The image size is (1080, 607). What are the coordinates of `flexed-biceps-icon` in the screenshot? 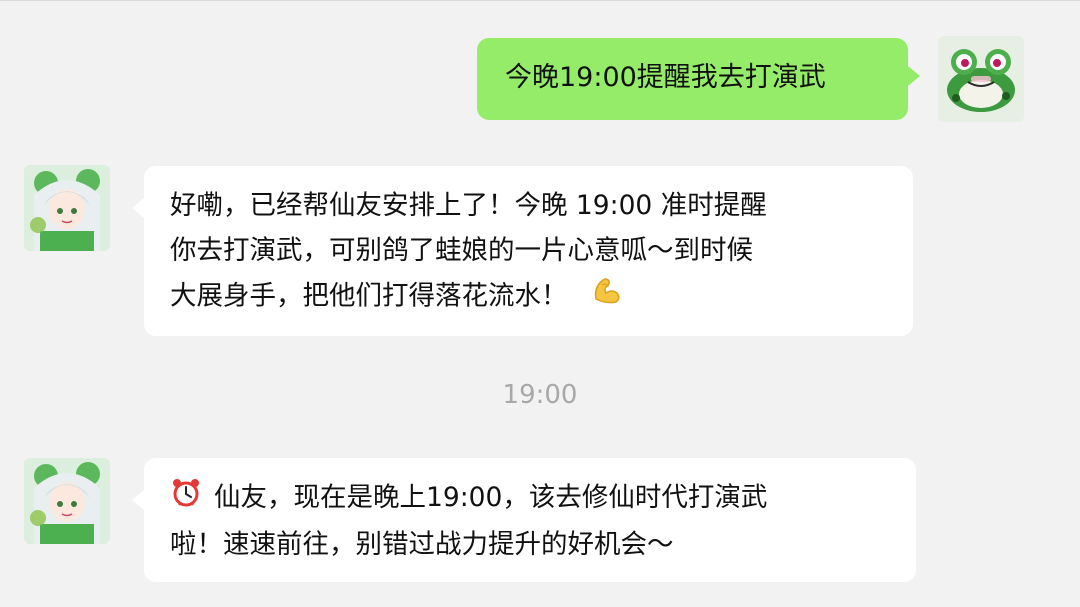 It's located at (607, 297).